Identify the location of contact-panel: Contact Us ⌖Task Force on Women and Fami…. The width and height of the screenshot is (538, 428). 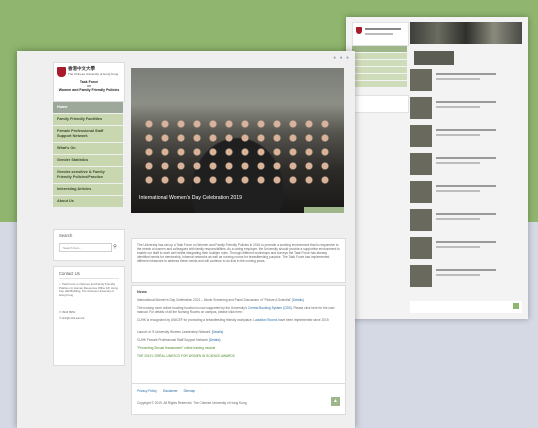
(89, 316).